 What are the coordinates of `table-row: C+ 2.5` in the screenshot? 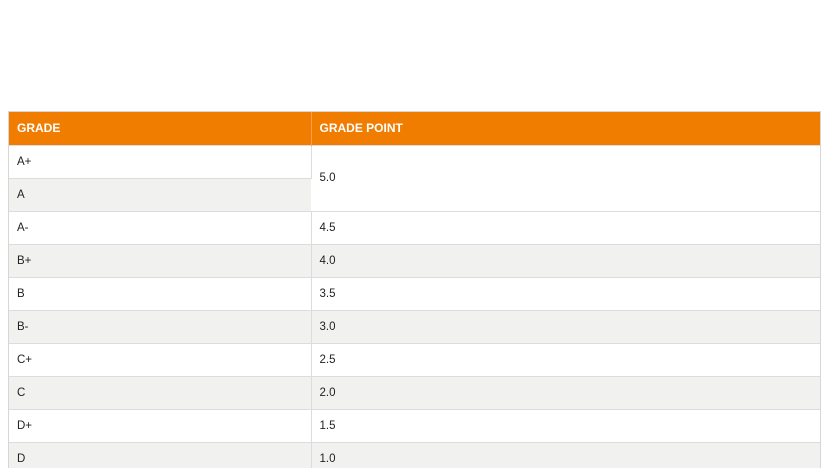 It's located at (414, 359).